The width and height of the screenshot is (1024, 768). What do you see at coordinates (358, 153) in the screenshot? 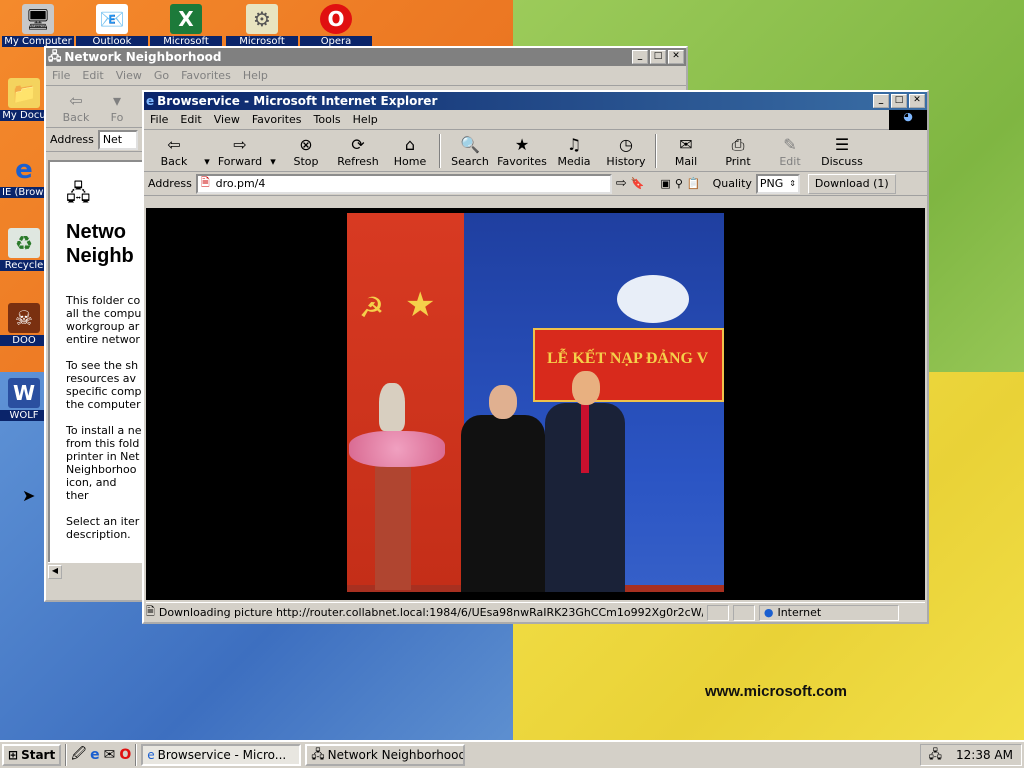
I see `refresh-button: ⟳ Refresh` at bounding box center [358, 153].